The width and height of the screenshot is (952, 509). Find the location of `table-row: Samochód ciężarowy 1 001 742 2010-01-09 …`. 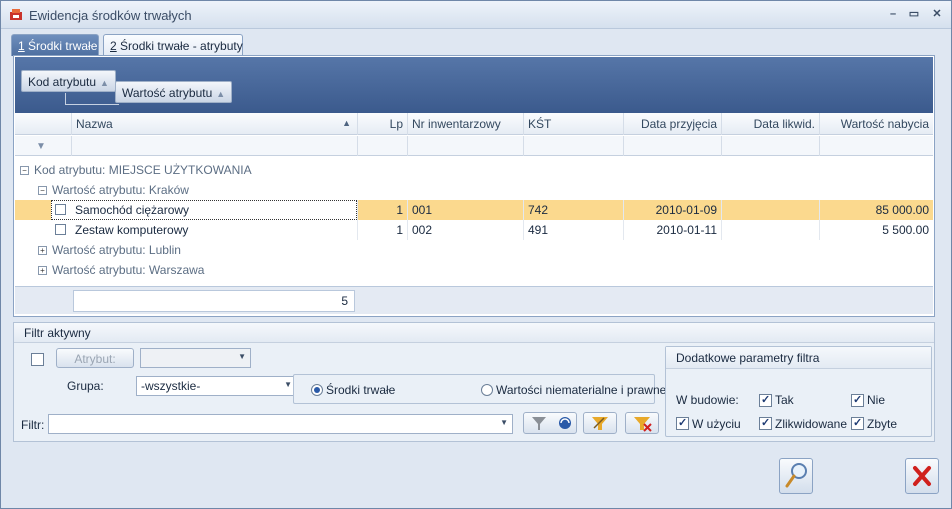

table-row: Samochód ciężarowy 1 001 742 2010-01-09 … is located at coordinates (474, 210).